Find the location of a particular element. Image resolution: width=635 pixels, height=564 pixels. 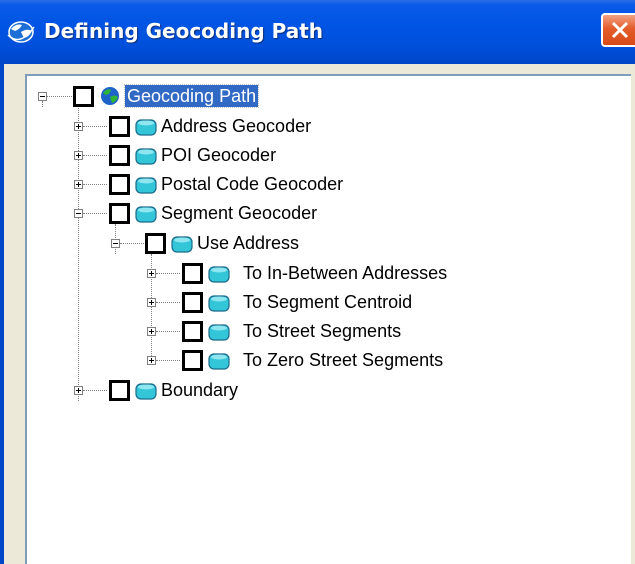

tree-node-label: Postal Code Geocoder is located at coordinates (252, 184).